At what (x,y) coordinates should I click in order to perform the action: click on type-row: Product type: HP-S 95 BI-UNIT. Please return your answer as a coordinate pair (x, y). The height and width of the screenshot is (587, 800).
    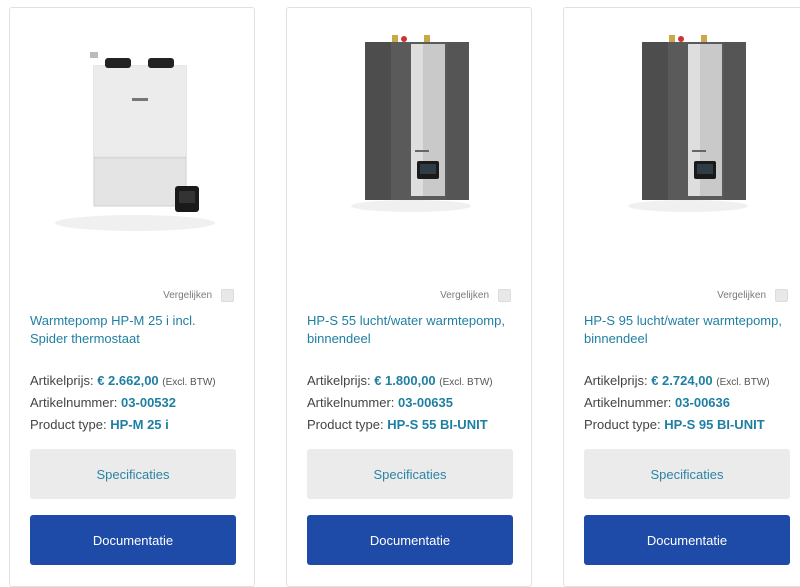
    Looking at the image, I should click on (674, 424).